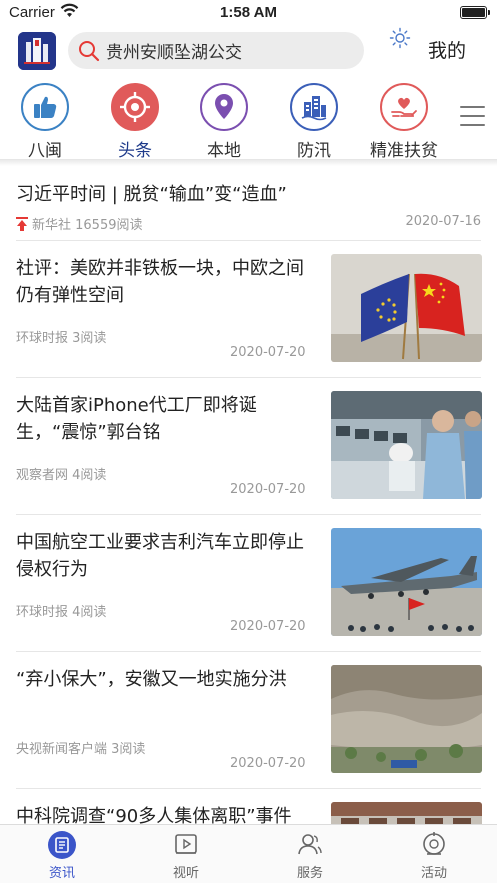 The height and width of the screenshot is (883, 497). I want to click on thumbs-up-icon, so click(45, 107).